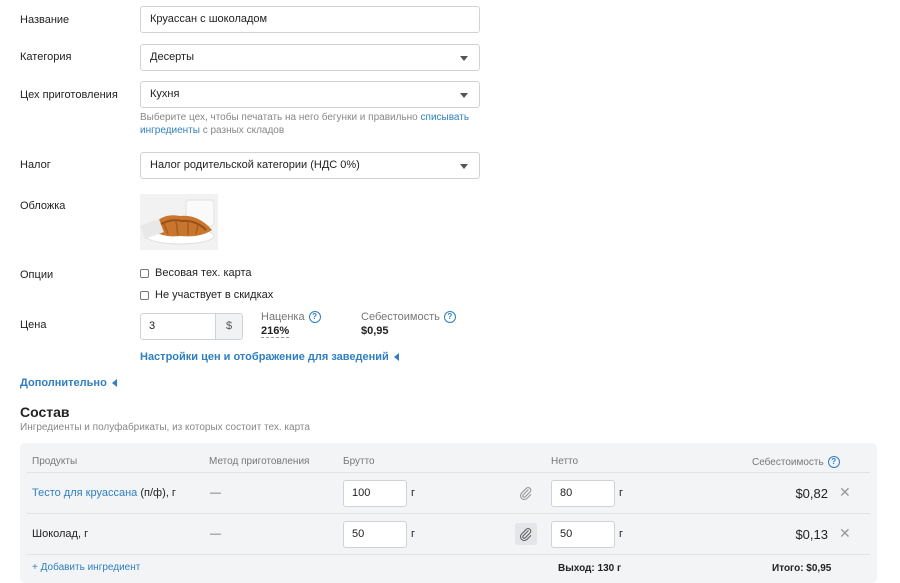  I want to click on product-suffix: Шоколад, г, so click(60, 534).